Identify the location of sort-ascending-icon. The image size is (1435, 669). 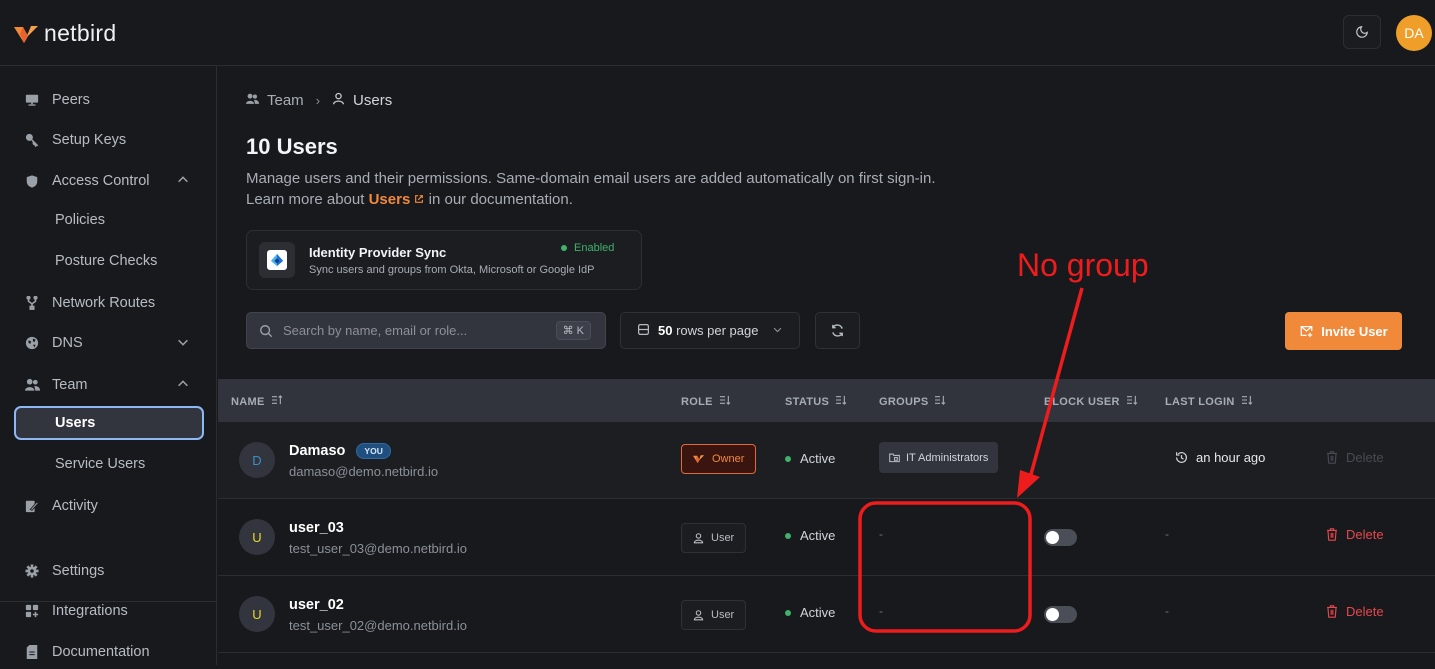
(277, 401).